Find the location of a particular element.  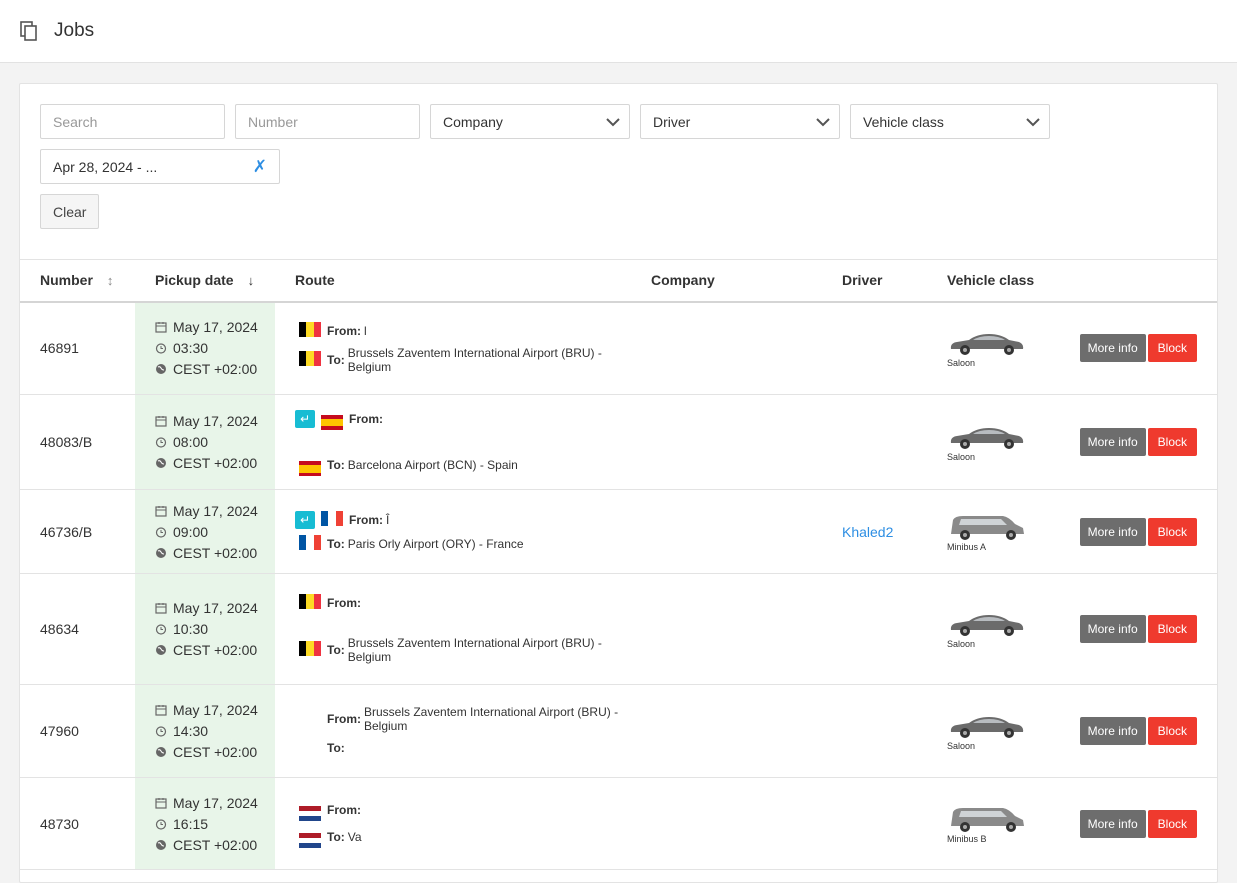

pickup-time: 10:30 is located at coordinates (191, 629).